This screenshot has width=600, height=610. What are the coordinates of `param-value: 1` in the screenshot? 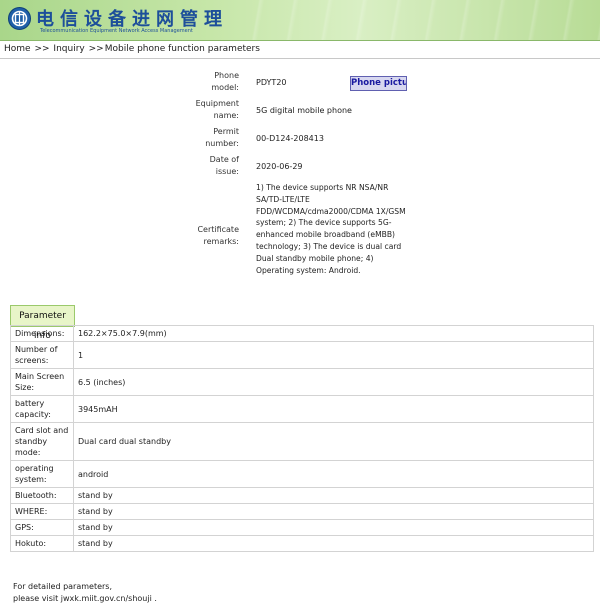 It's located at (333, 355).